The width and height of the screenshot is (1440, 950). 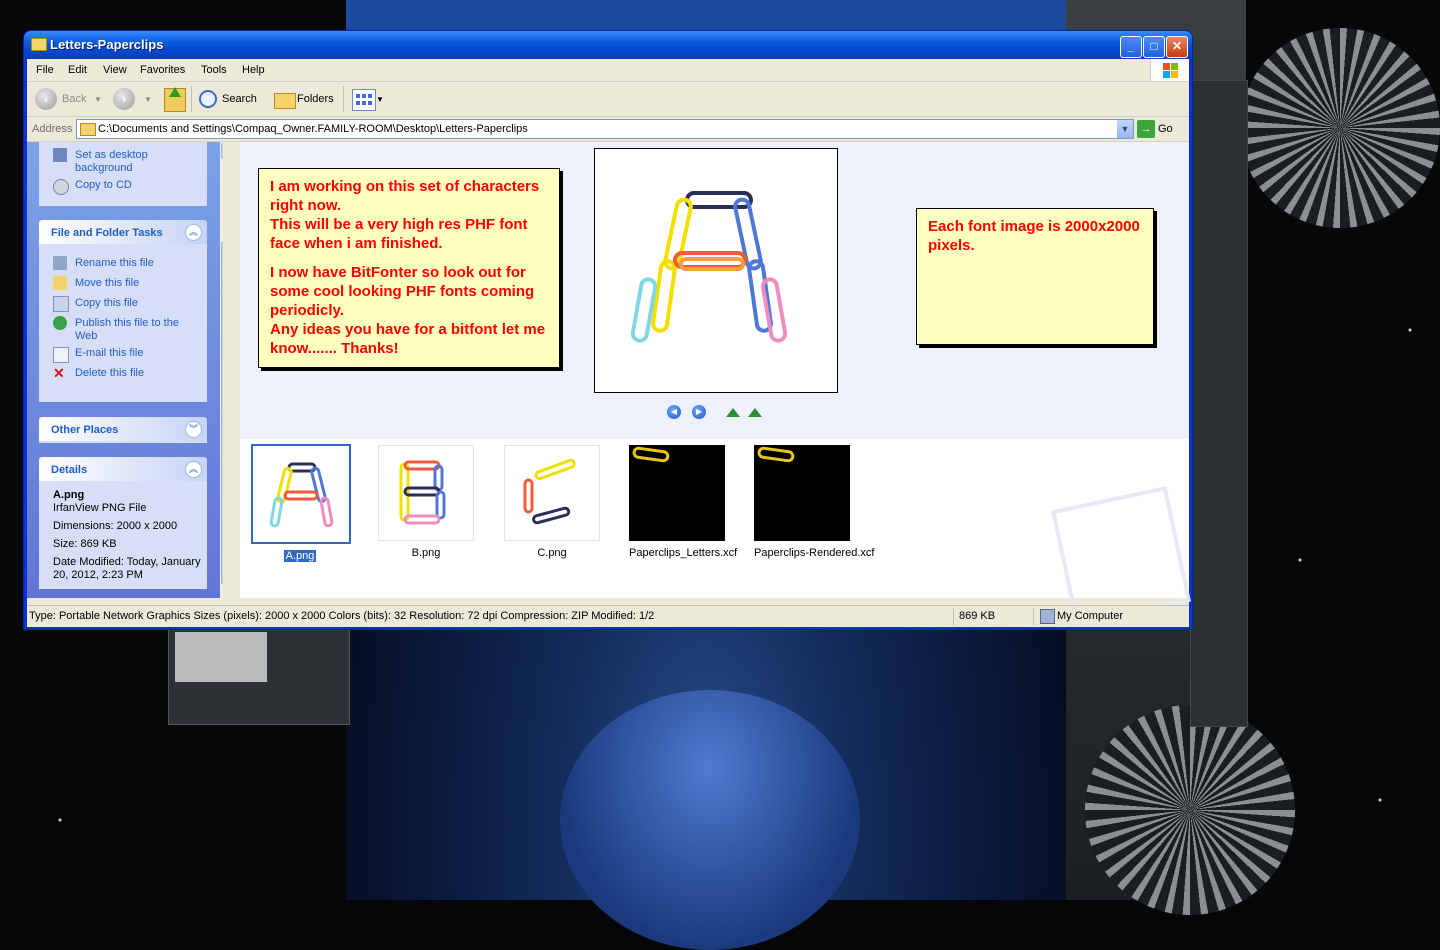 I want to click on thumbnail-caption: Paperclips_Letters.xcf, so click(x=683, y=553).